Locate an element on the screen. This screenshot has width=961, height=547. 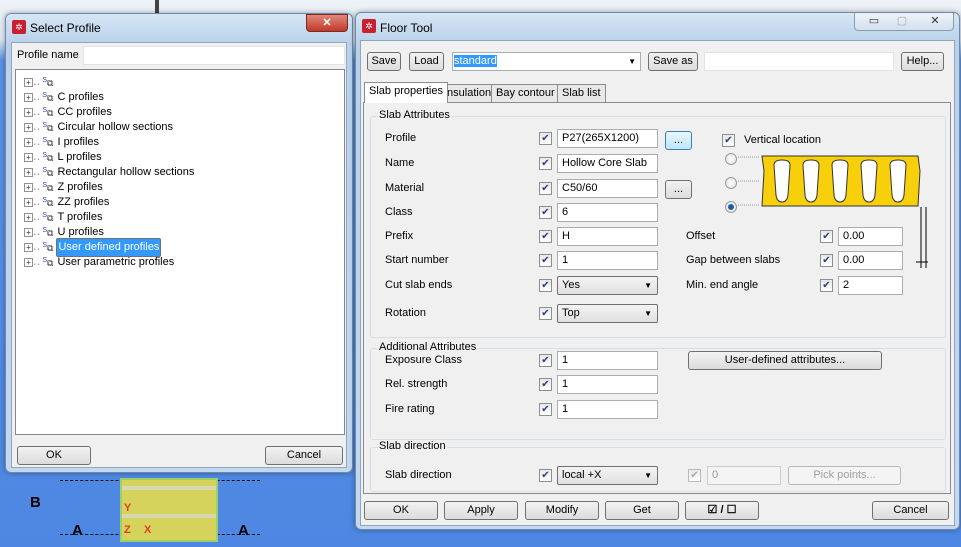
prefix-input: H is located at coordinates (607, 236).